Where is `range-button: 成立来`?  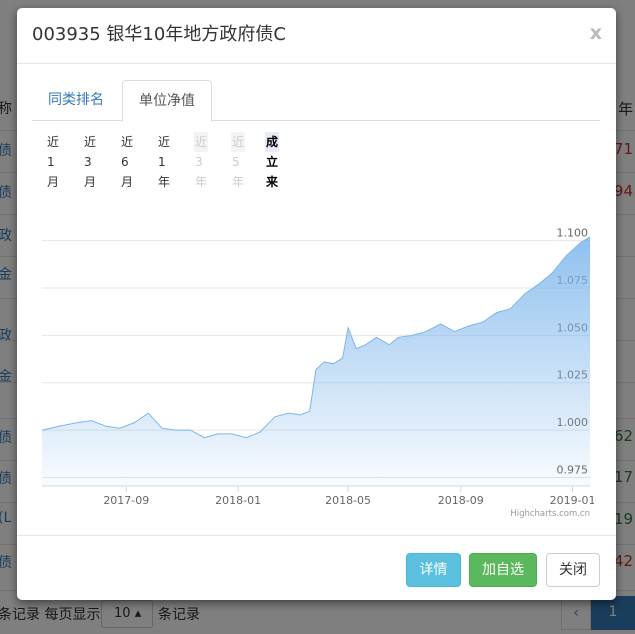
range-button: 成立来 is located at coordinates (272, 160).